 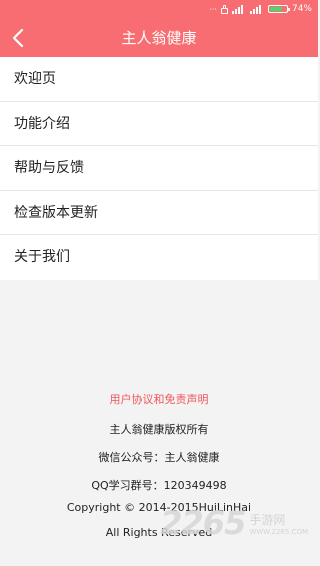 I want to click on page-title: 主人翁健康, so click(x=159, y=38).